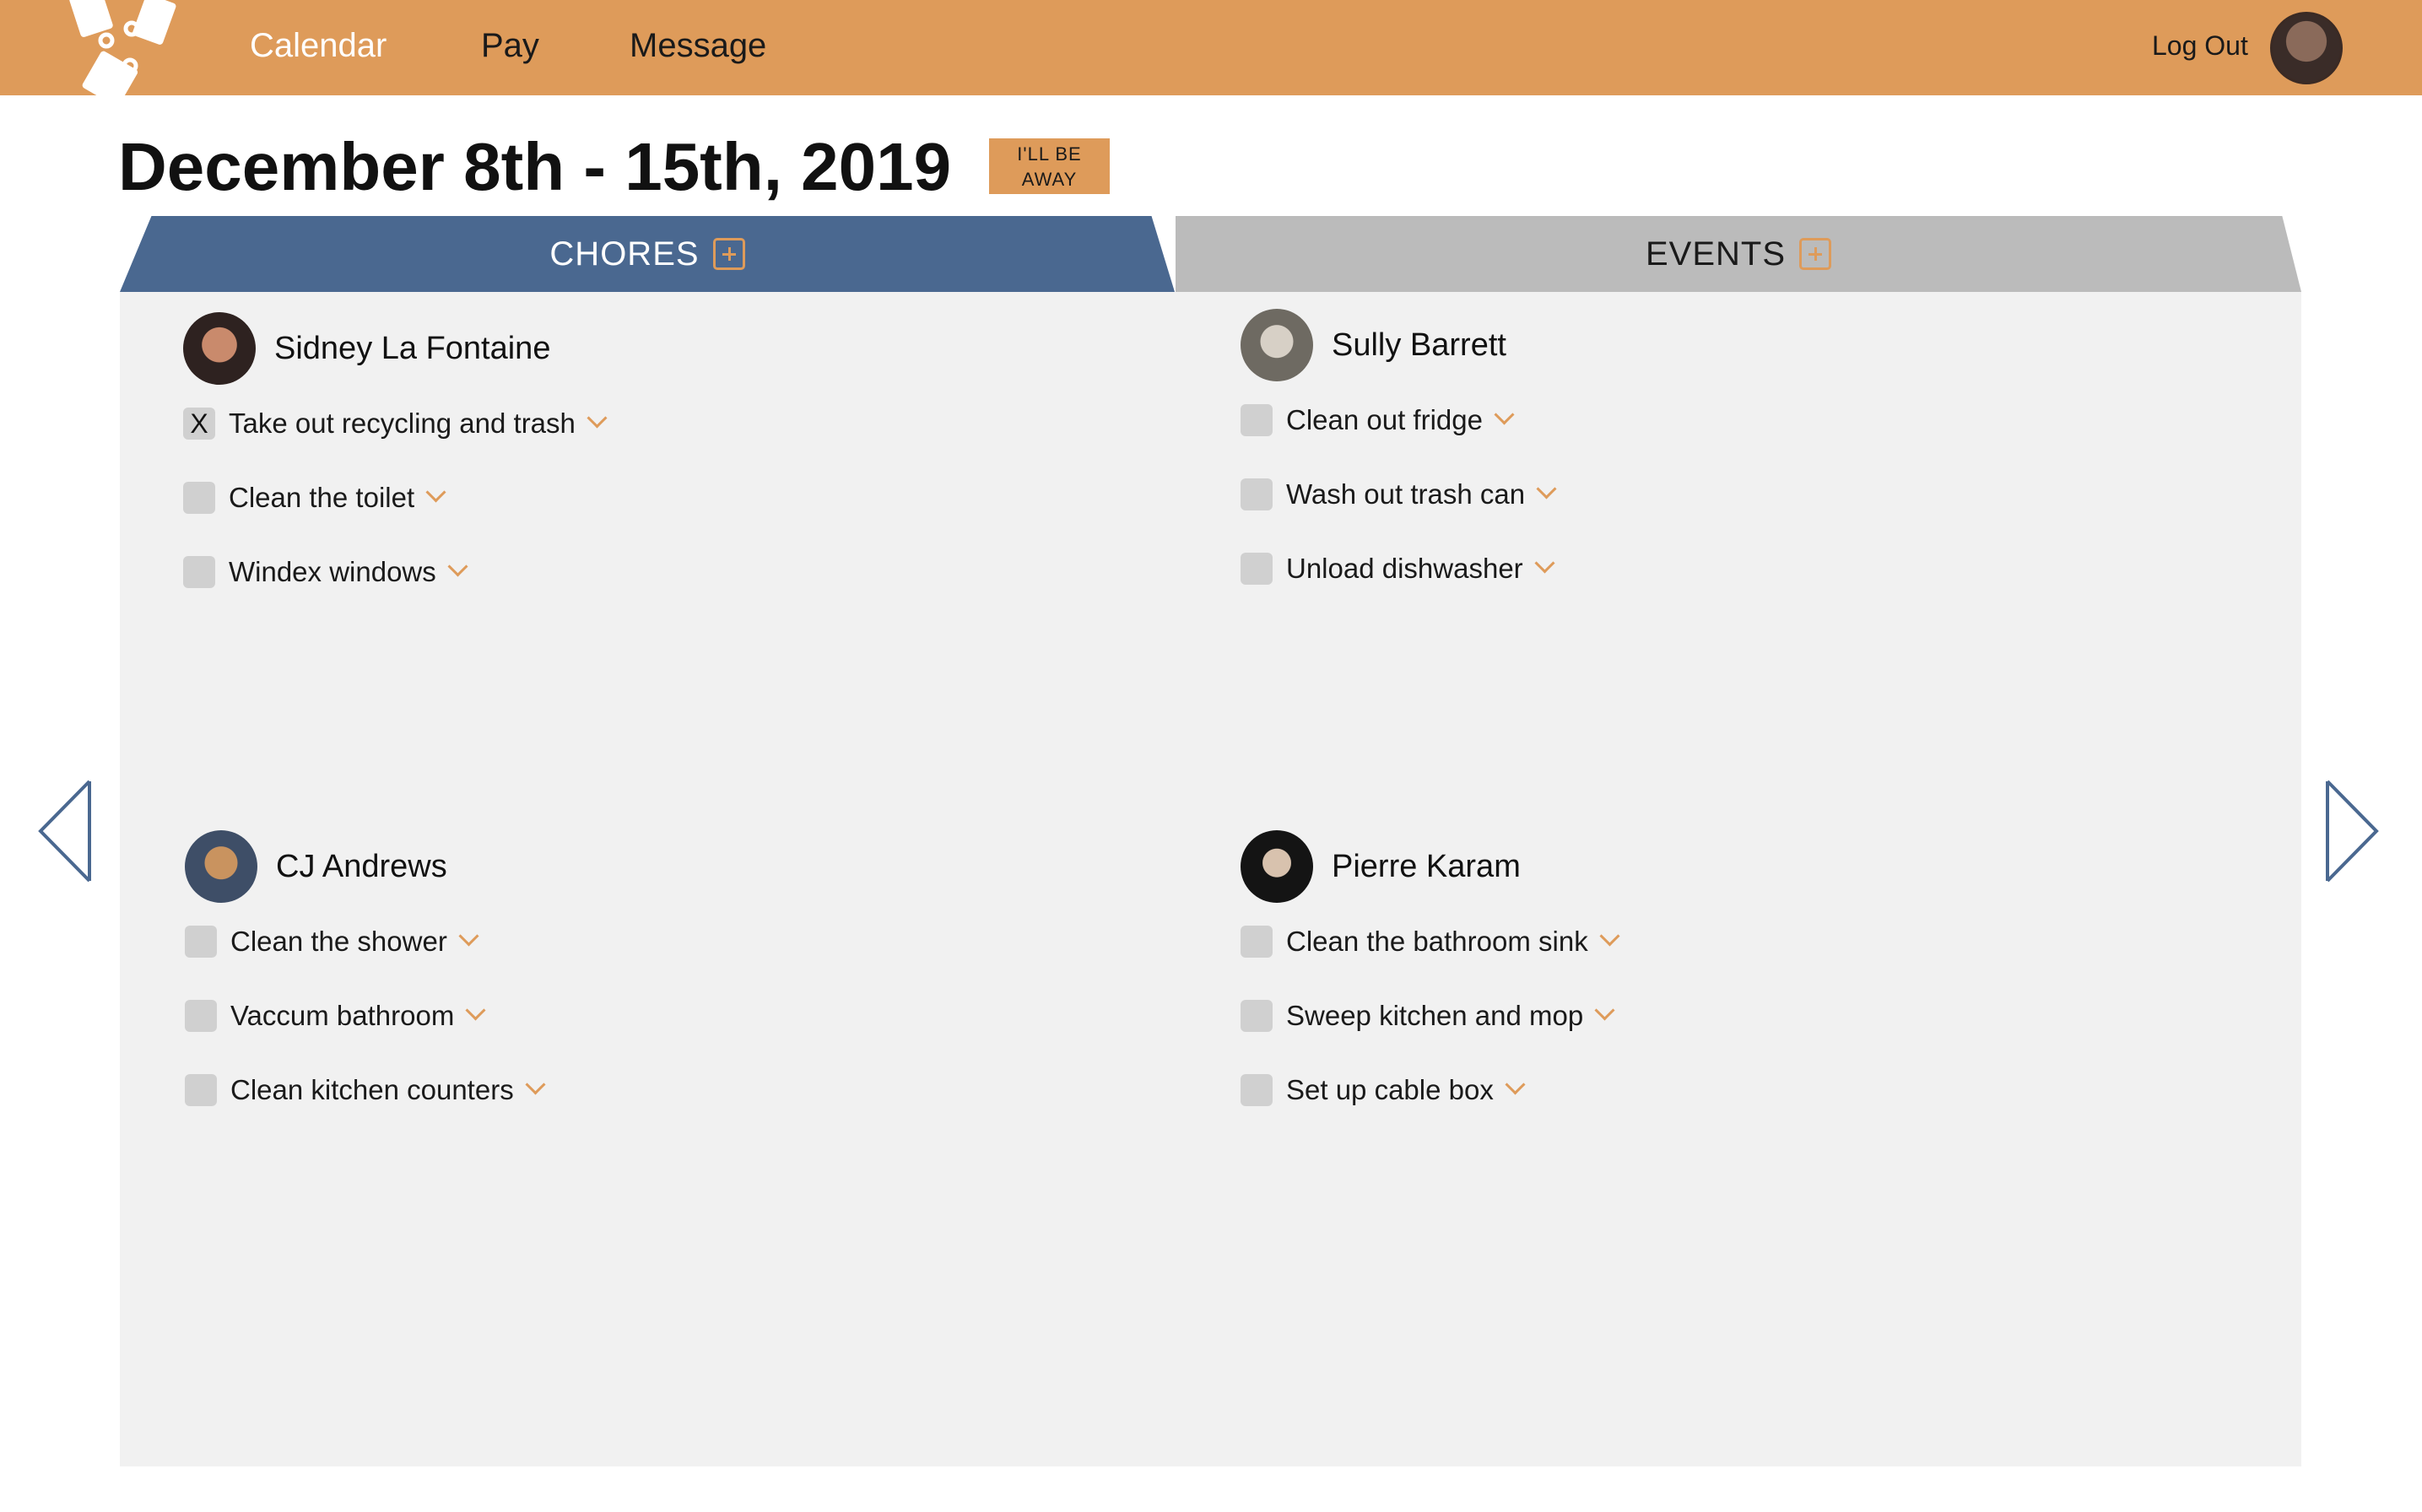  Describe the element at coordinates (338, 941) in the screenshot. I see `chore-label: Clean the shower` at that location.